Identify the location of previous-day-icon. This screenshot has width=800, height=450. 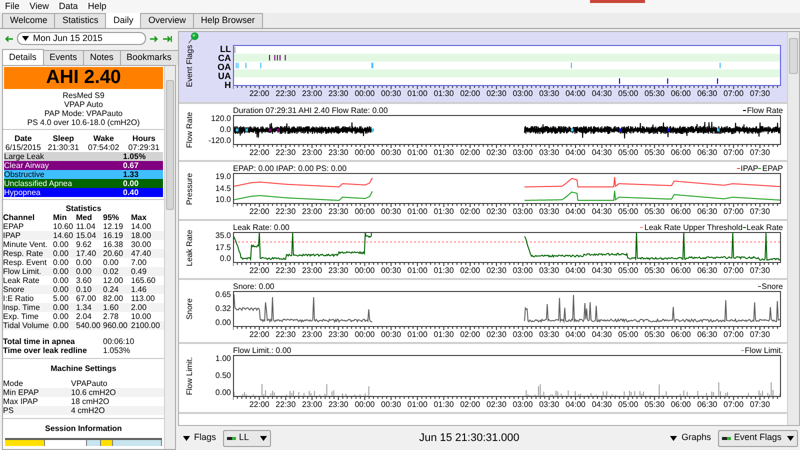
(9, 38).